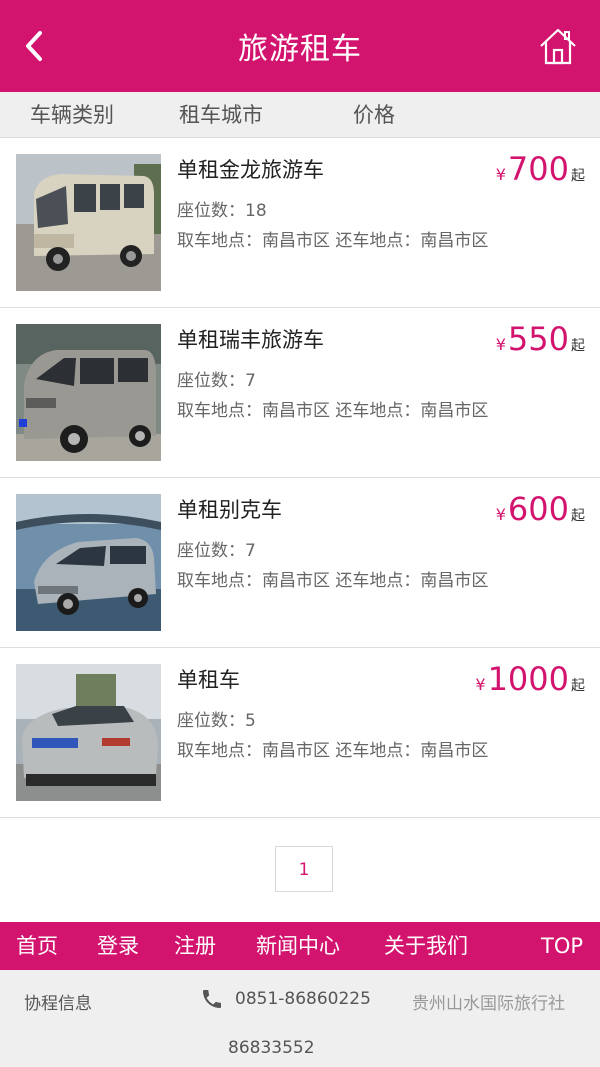  What do you see at coordinates (208, 680) in the screenshot?
I see `car-name: 单租车` at bounding box center [208, 680].